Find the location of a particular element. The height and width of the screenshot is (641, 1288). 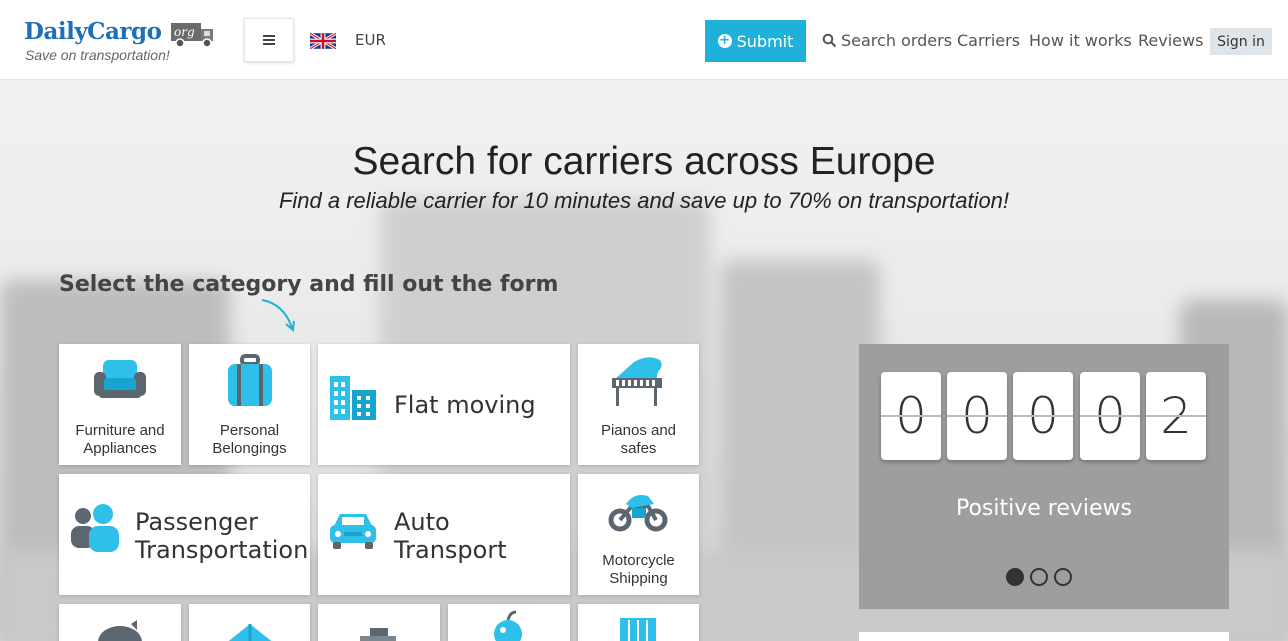

category-auto-transport: Auto Transport is located at coordinates (444, 534).